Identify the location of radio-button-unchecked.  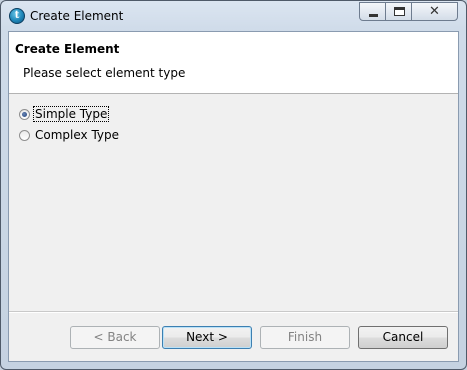
(24, 135).